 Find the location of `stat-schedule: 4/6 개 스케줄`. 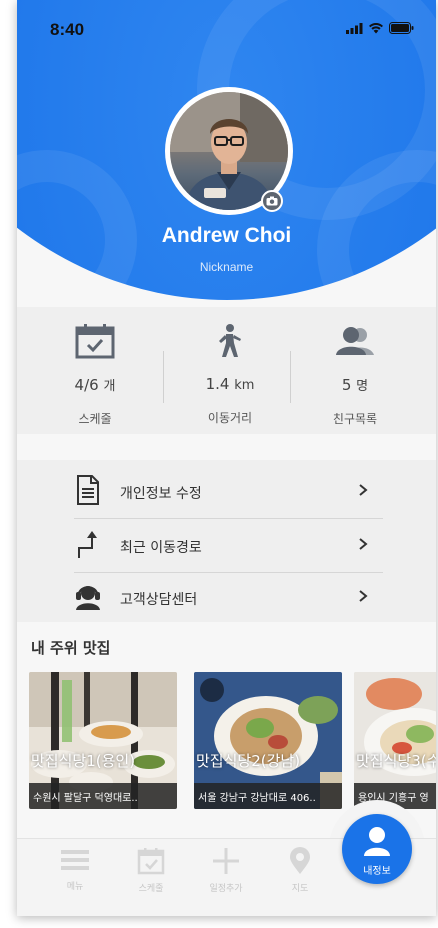

stat-schedule: 4/6 개 스케줄 is located at coordinates (95, 376).